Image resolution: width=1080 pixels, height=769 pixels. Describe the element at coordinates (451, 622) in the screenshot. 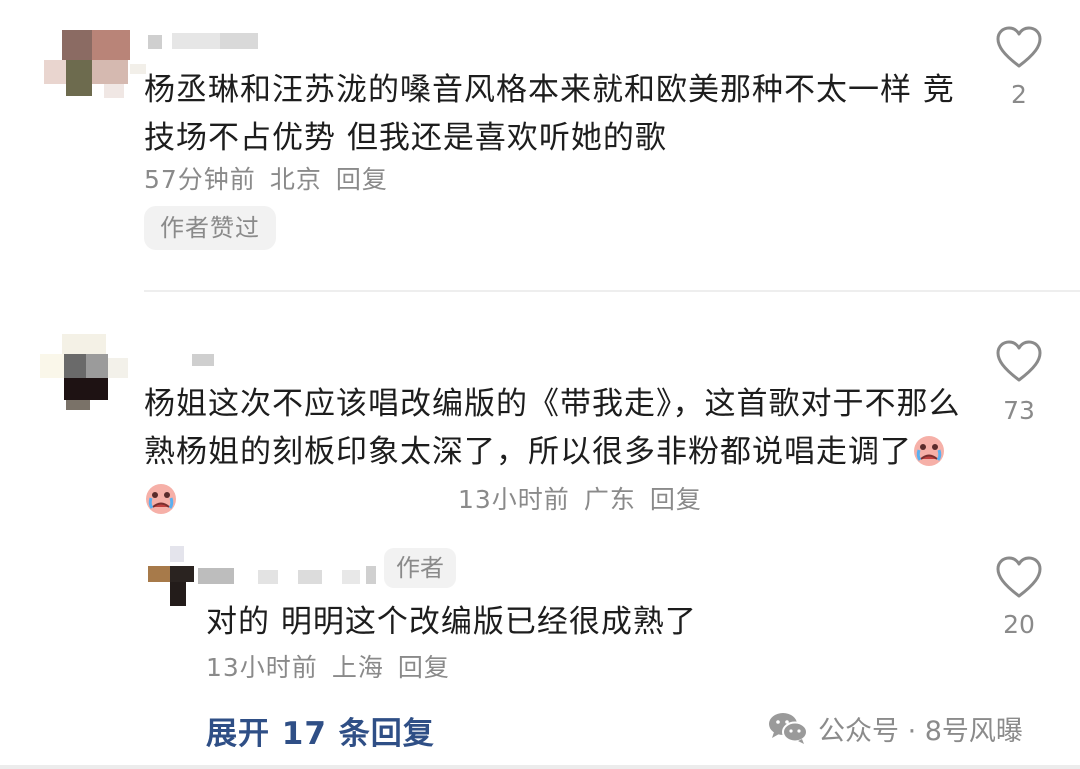

I see `comment-text: 对的 明明这个改编版已经很成熟了` at that location.